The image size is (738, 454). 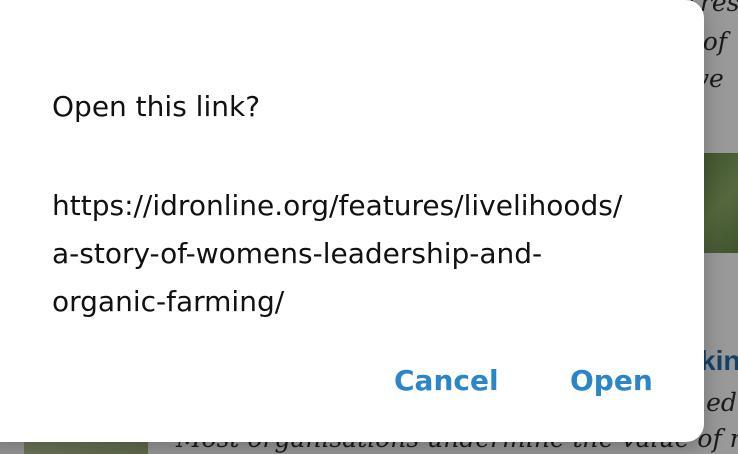 I want to click on dialog-title: Open this link?, so click(x=156, y=106).